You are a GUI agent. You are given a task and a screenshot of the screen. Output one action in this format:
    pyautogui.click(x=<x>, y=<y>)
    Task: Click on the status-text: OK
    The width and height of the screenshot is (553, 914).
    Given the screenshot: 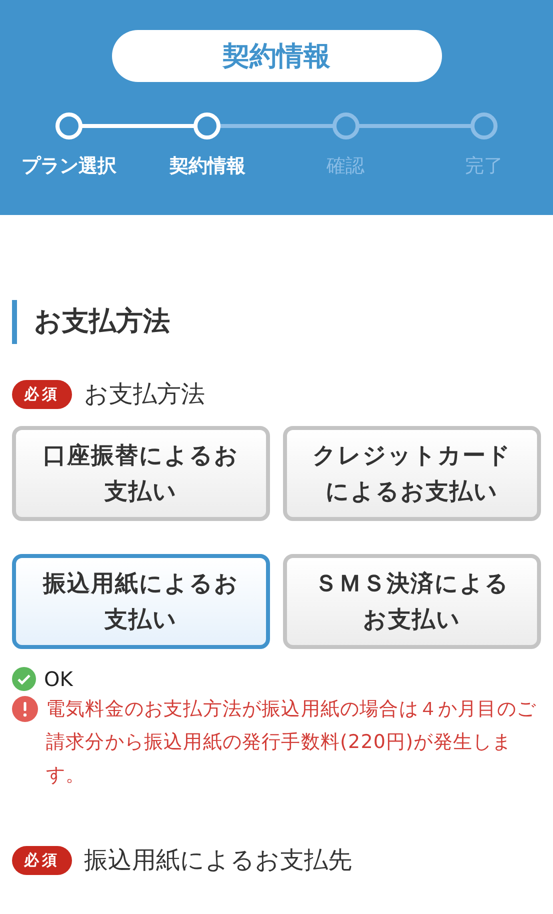 What is the action you would take?
    pyautogui.click(x=58, y=679)
    